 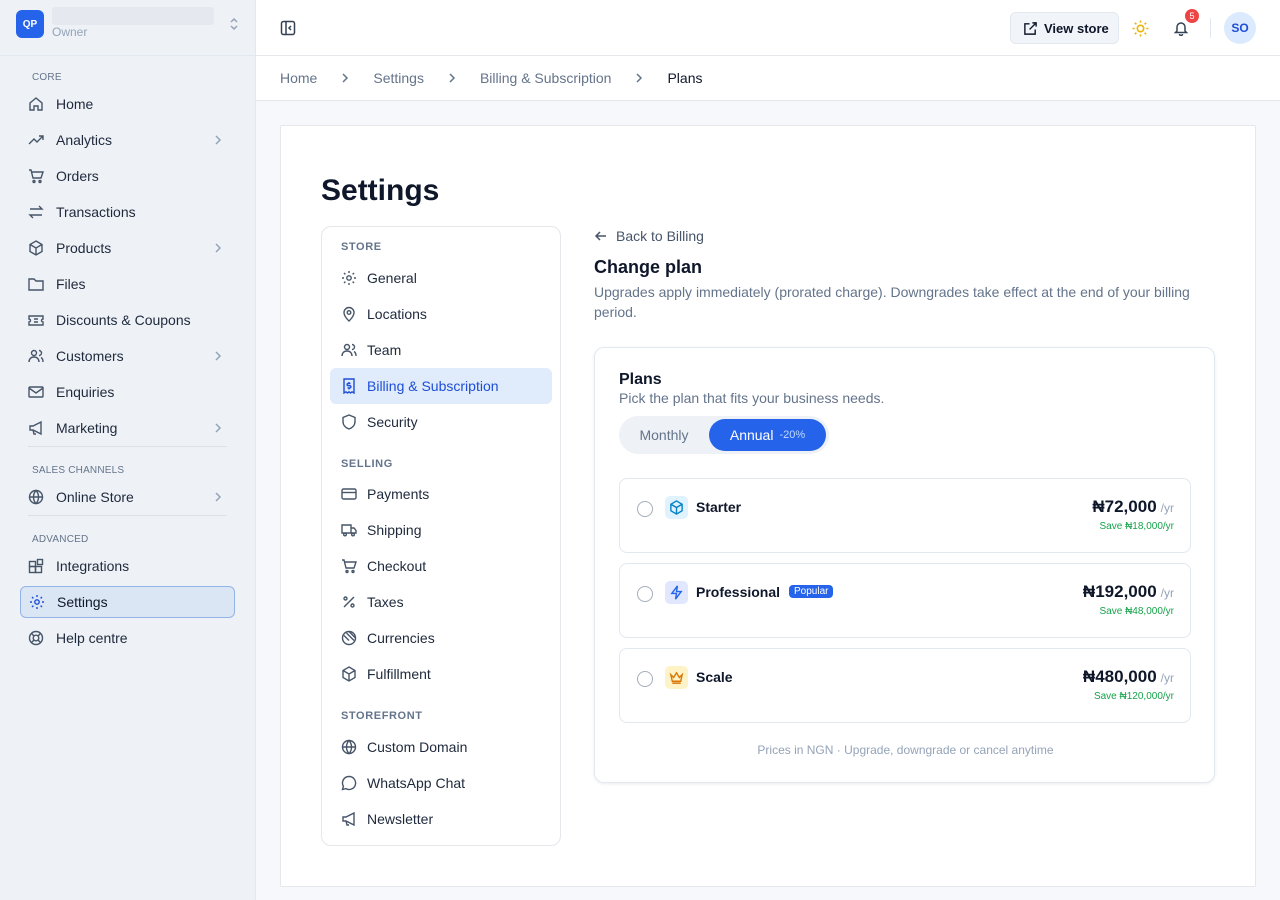 I want to click on sidebar-item-label: Products, so click(x=84, y=248).